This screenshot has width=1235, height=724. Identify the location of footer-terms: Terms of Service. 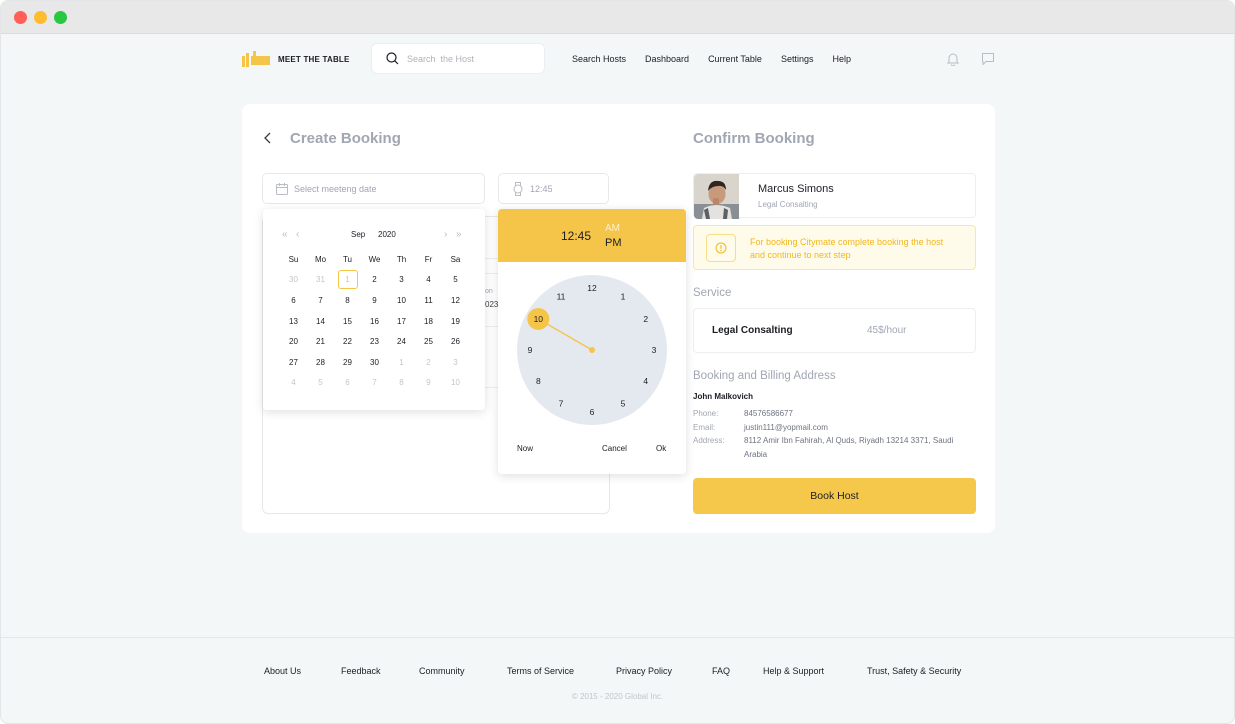
(540, 671).